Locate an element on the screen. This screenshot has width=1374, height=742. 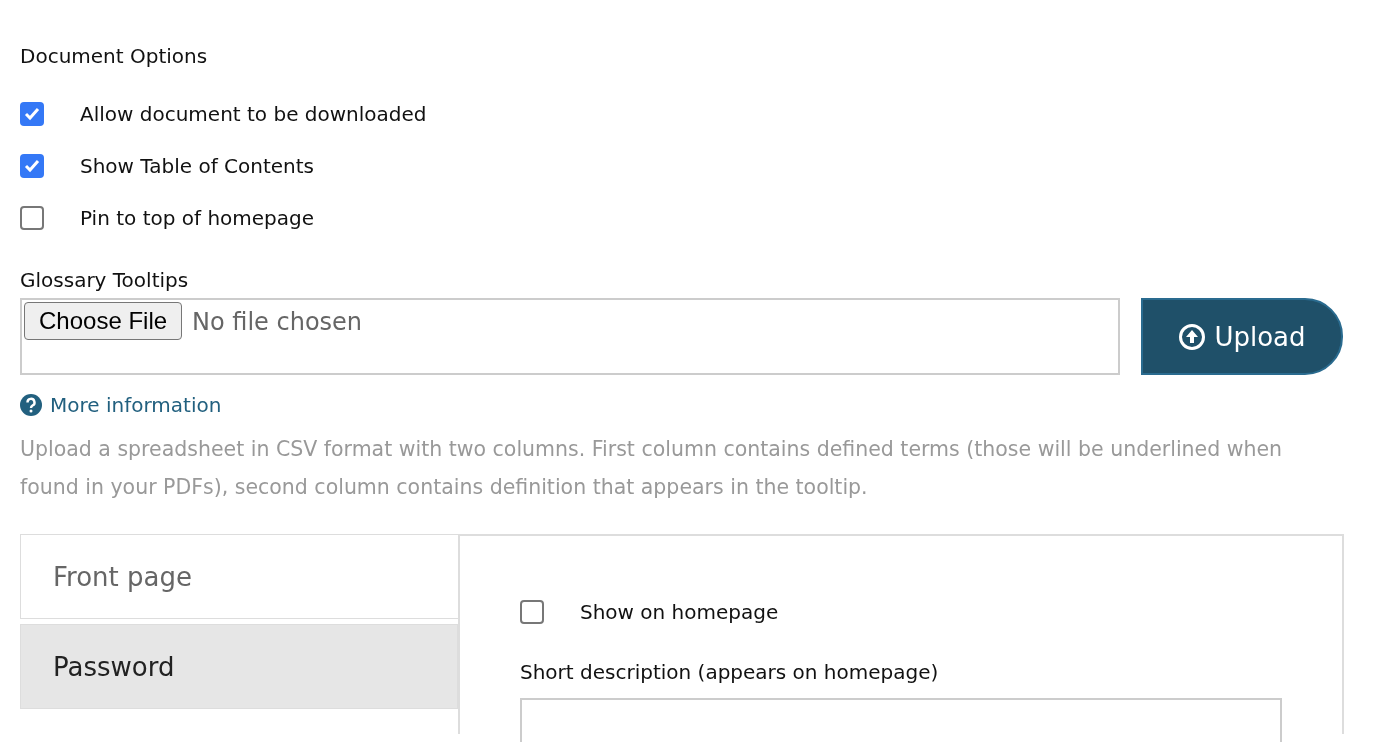
more-information-link: More information is located at coordinates (121, 405).